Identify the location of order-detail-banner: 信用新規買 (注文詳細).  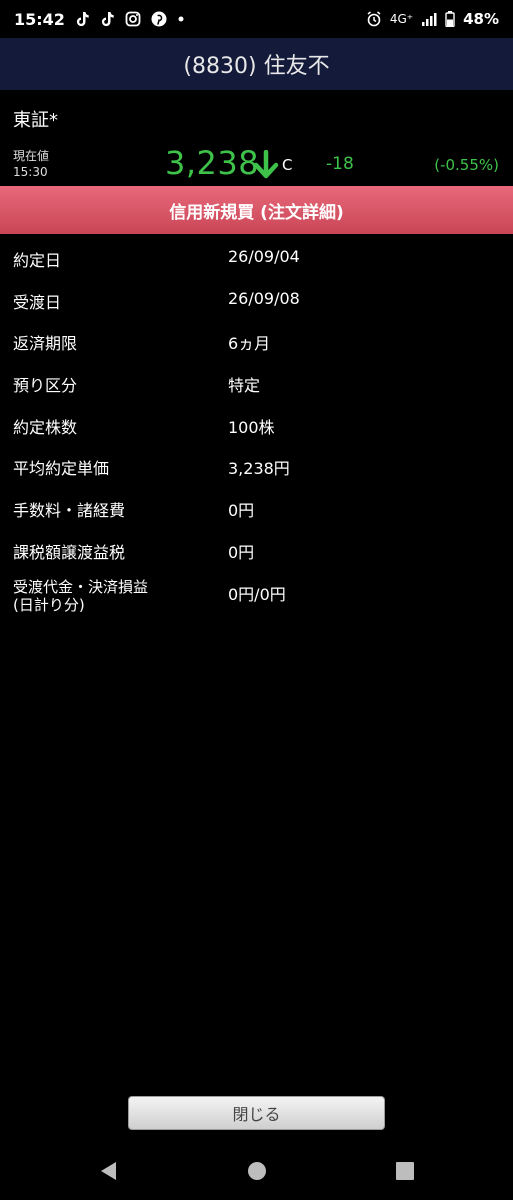
(256, 210).